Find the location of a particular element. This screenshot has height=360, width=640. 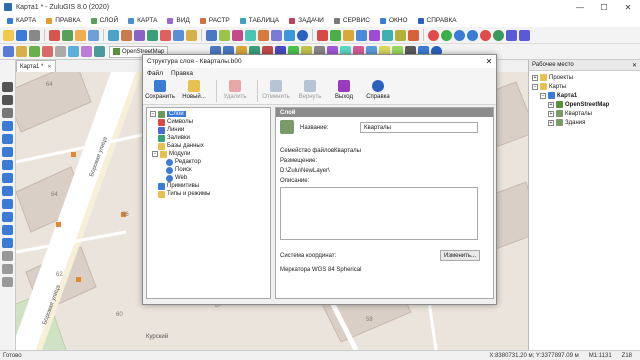

arrow-left-icon is located at coordinates (524, 35).